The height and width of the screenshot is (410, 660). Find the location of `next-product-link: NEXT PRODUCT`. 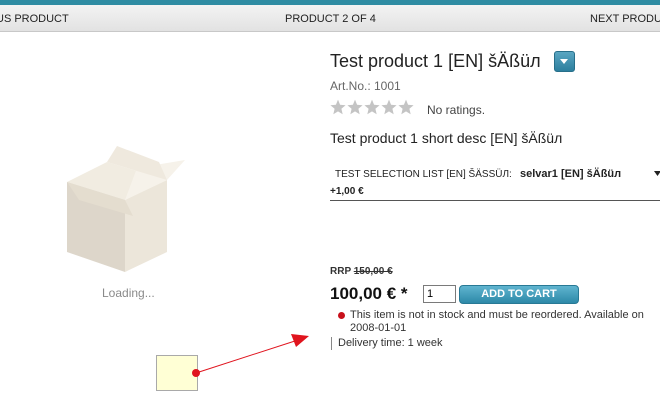

next-product-link: NEXT PRODUCT is located at coordinates (625, 19).